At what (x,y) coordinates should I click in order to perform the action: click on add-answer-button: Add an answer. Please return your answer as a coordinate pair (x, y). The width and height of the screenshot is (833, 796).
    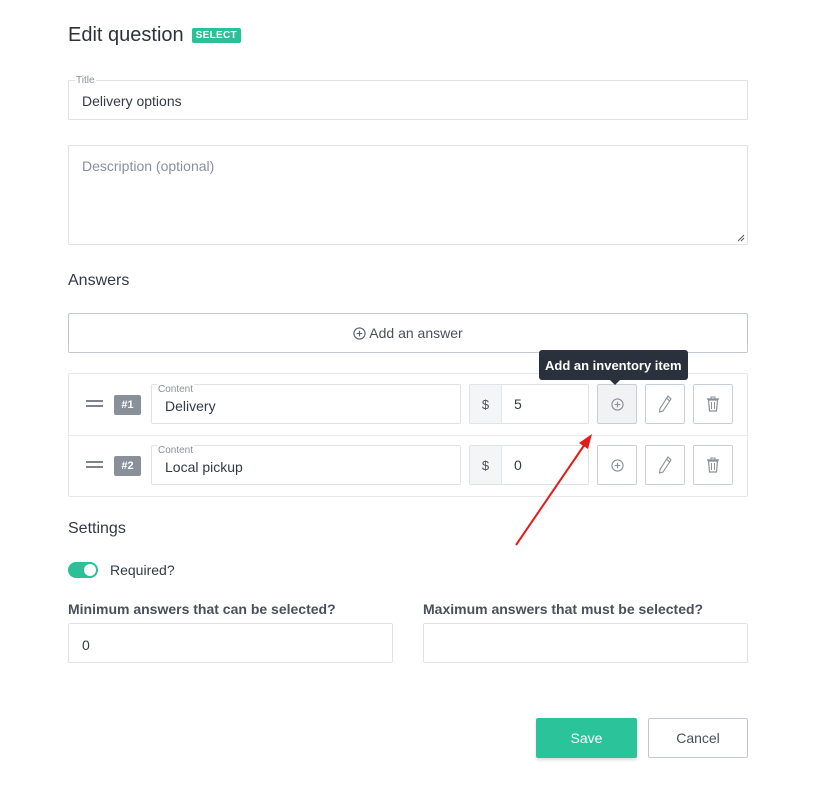
    Looking at the image, I should click on (408, 333).